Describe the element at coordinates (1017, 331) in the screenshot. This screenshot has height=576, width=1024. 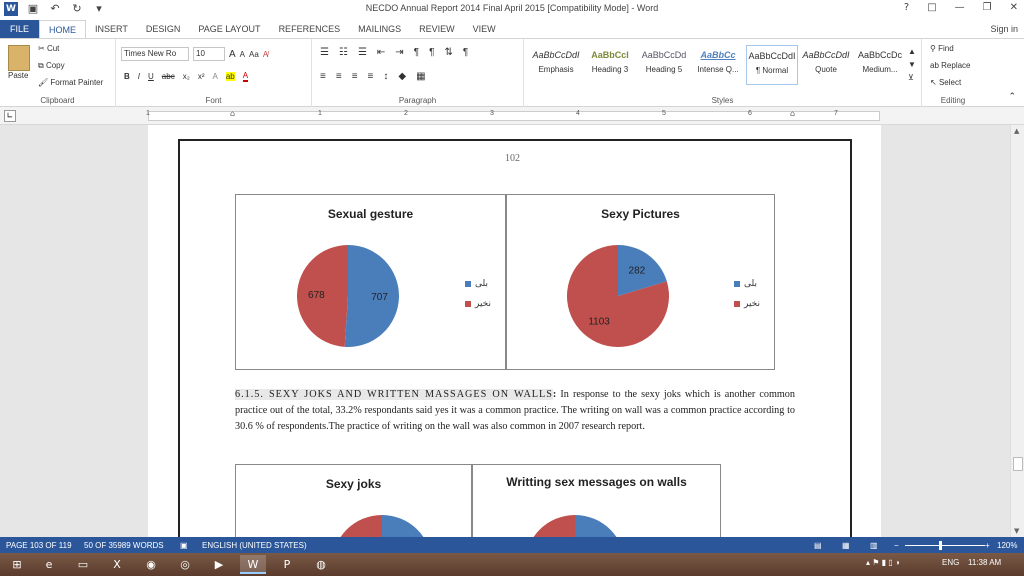
I see `vertical-scrollbar: ▲ ▼` at that location.